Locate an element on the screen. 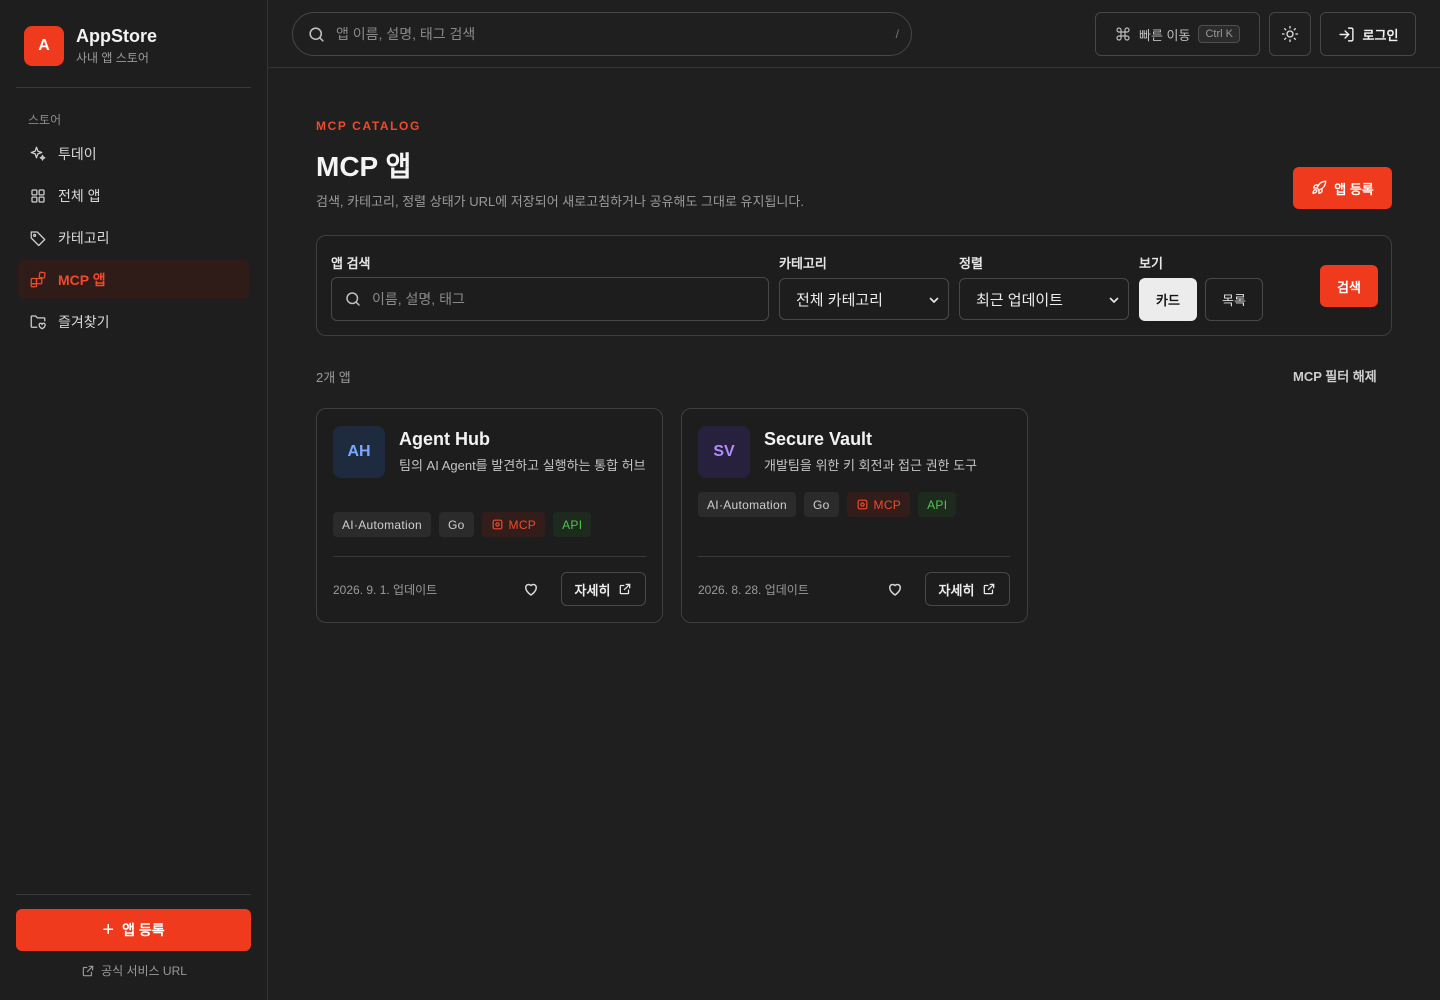 The image size is (1440, 1000). search-button: 검색 is located at coordinates (1349, 286).